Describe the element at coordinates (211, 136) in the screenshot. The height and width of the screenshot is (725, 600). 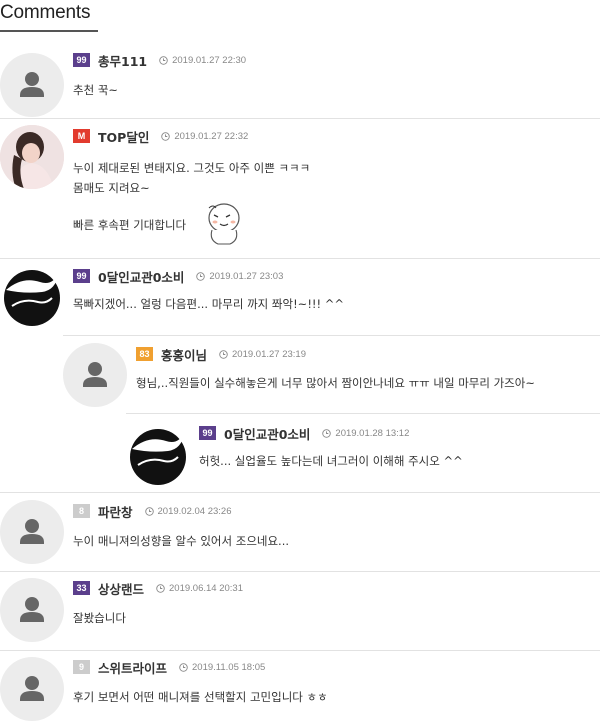
I see `comment-date: 2019.01.27 22:32` at that location.